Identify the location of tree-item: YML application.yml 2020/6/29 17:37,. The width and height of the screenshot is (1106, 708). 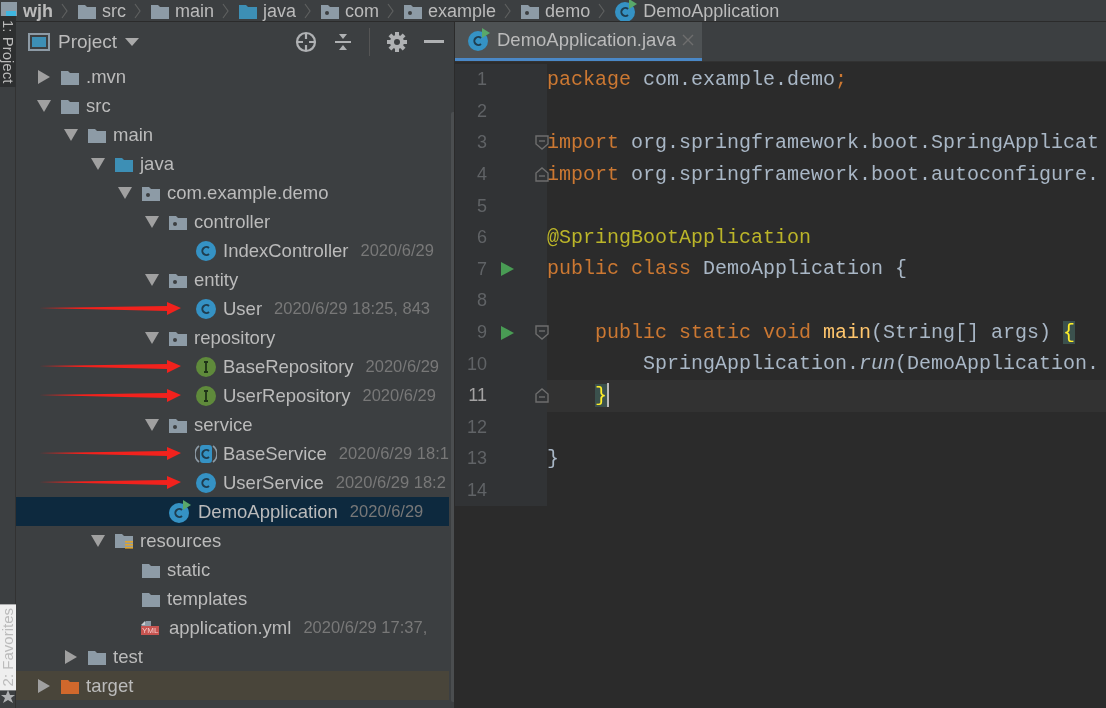
(232, 627).